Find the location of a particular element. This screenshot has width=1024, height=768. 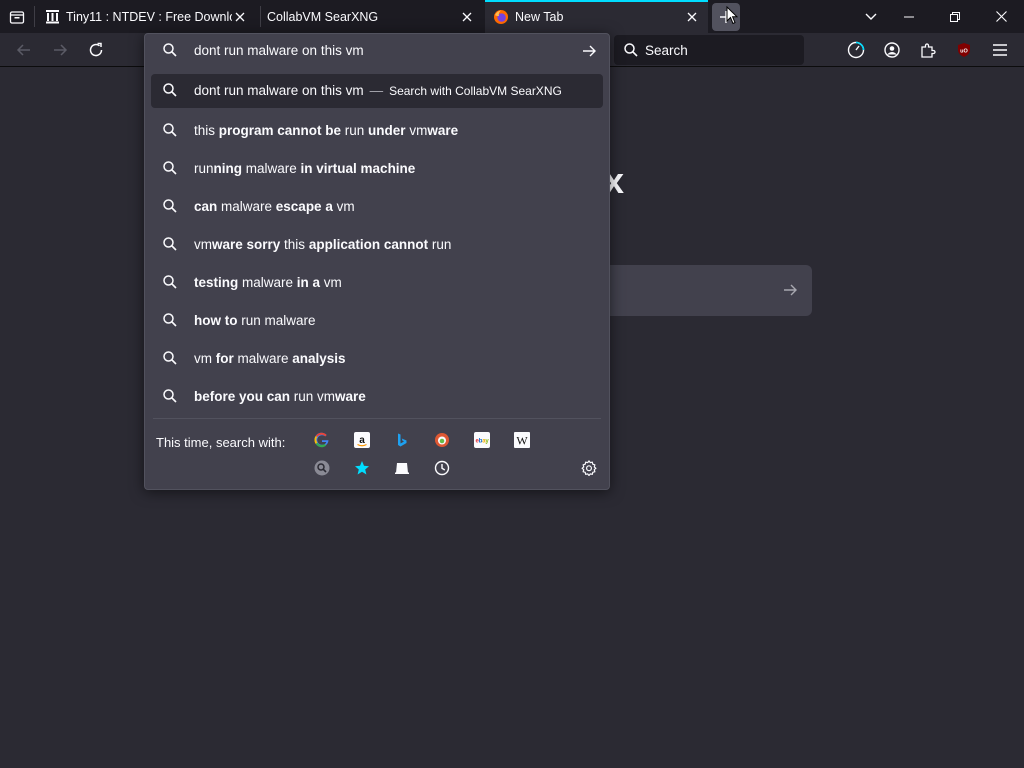

close-icon is located at coordinates (1001, 16).